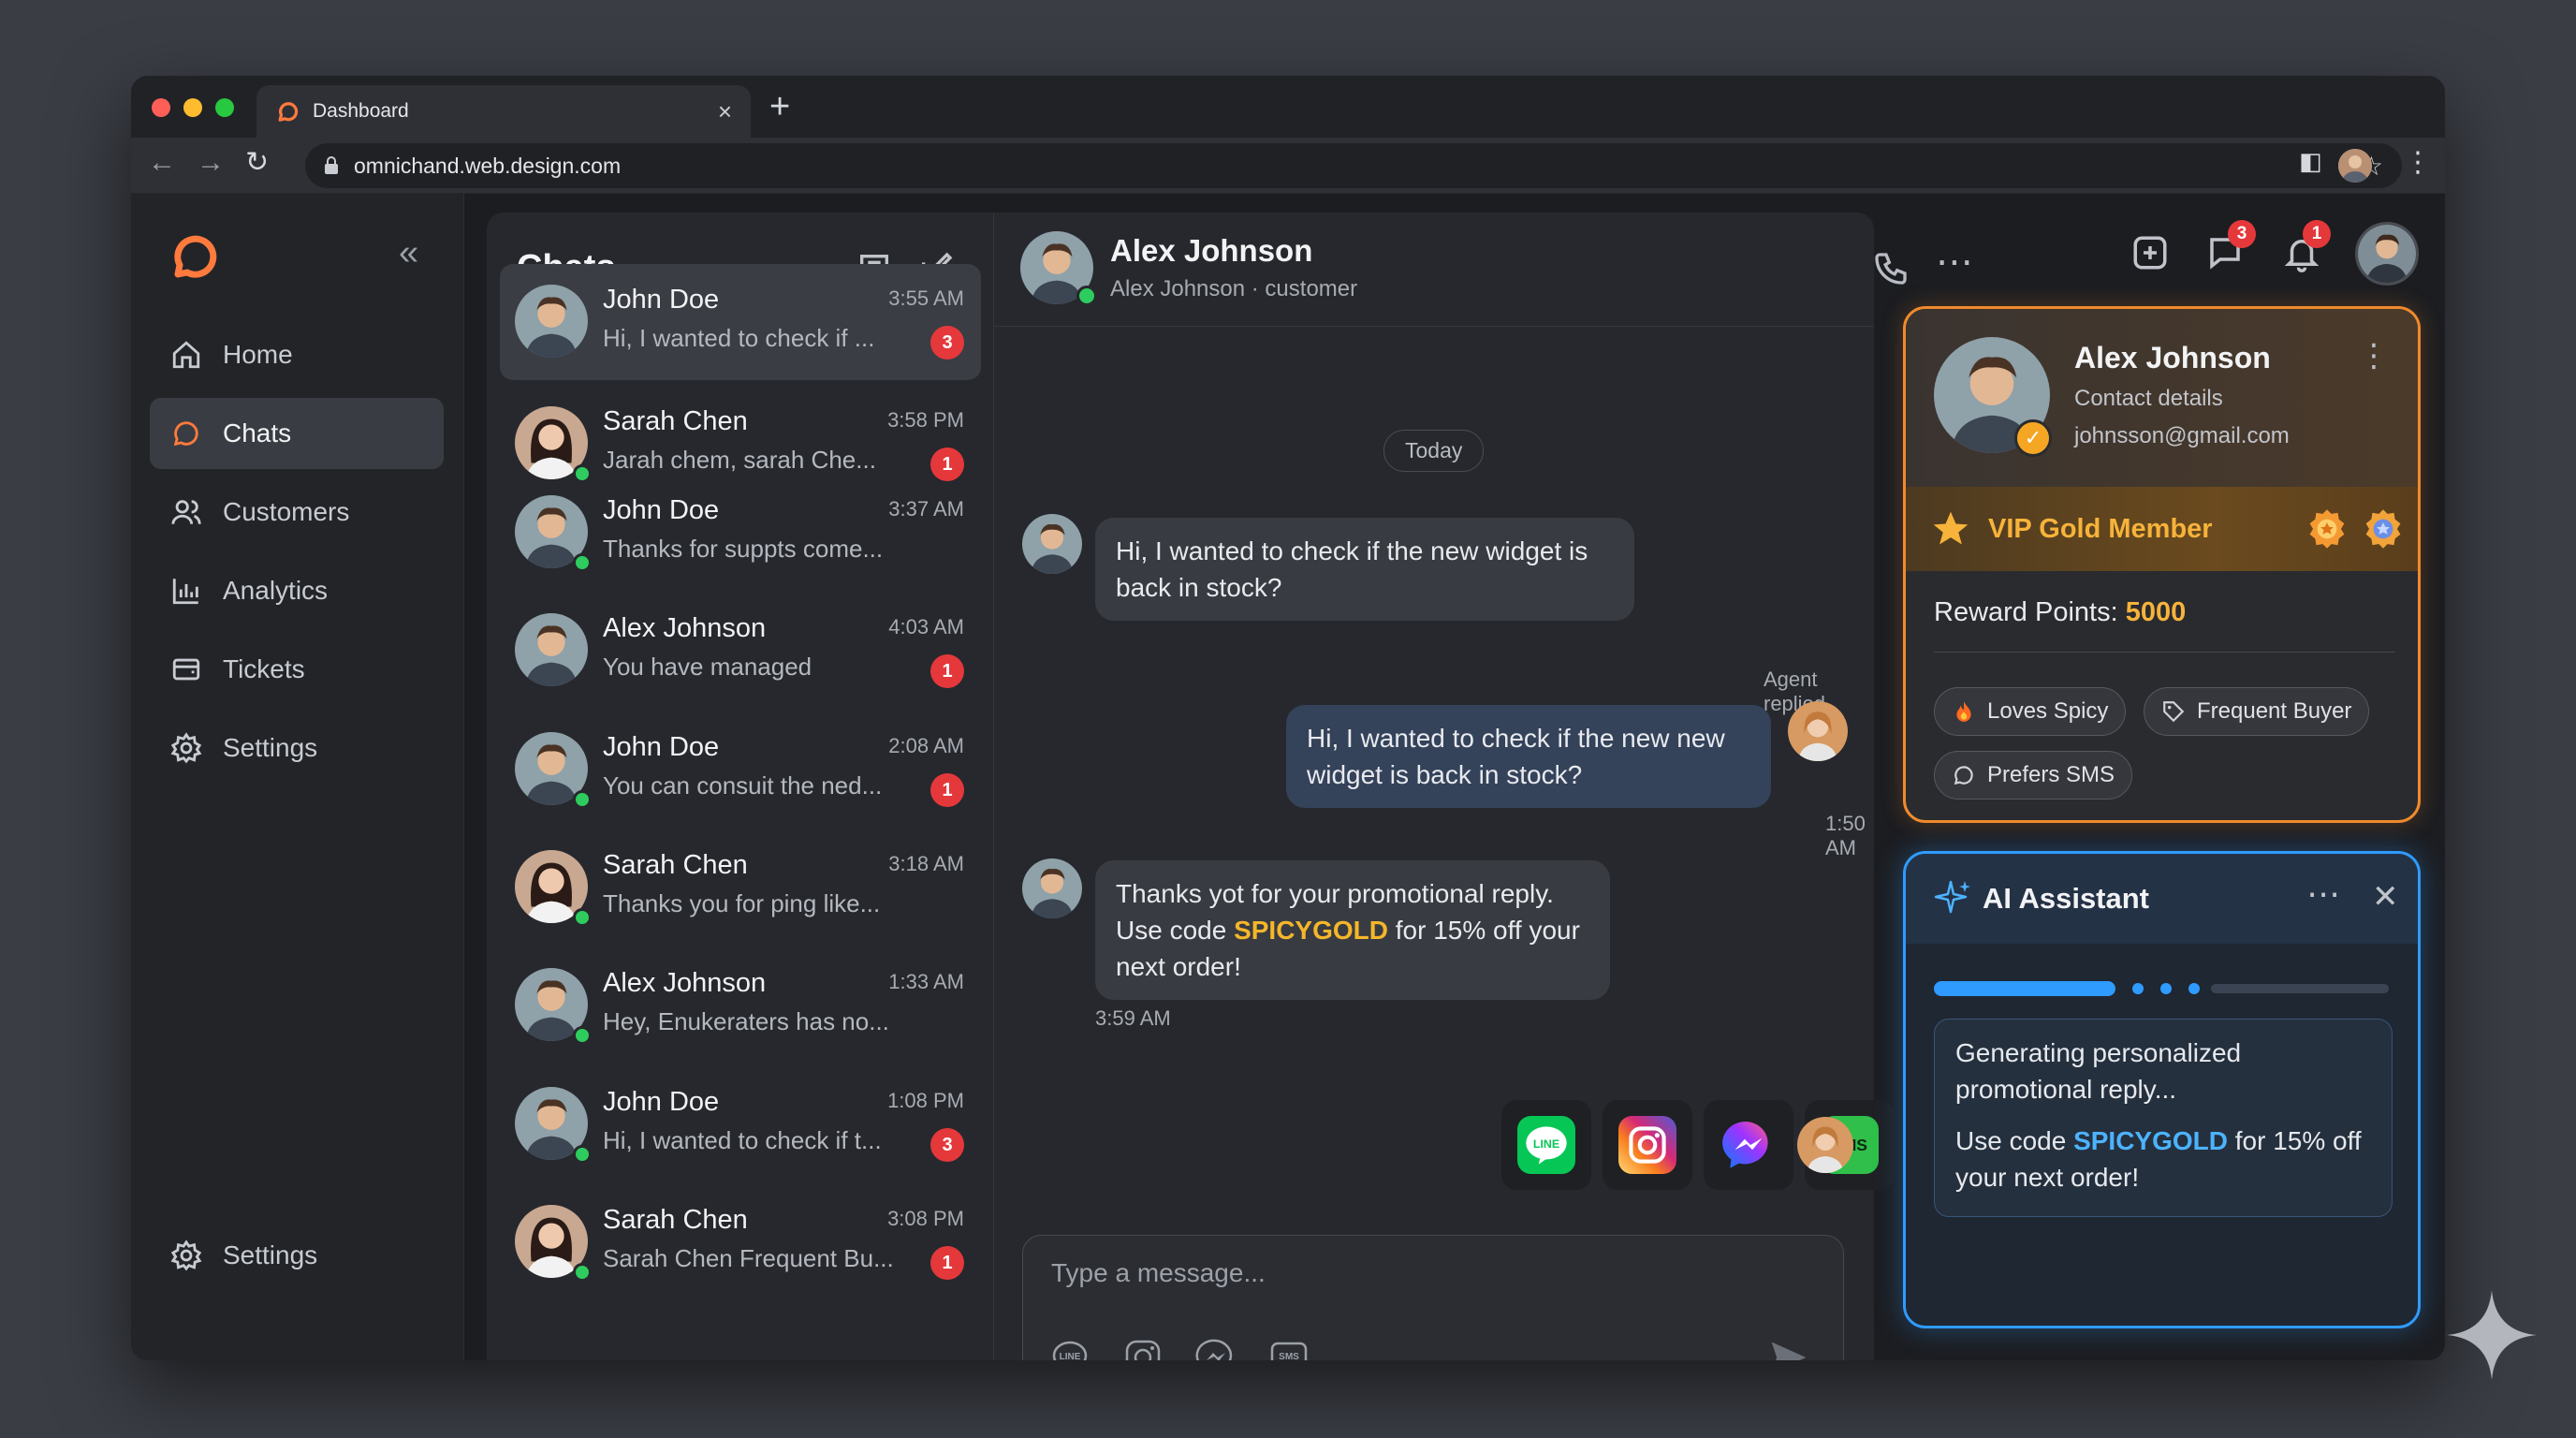 The height and width of the screenshot is (1438, 2576). I want to click on sidepanel-icon: ◧, so click(2310, 161).